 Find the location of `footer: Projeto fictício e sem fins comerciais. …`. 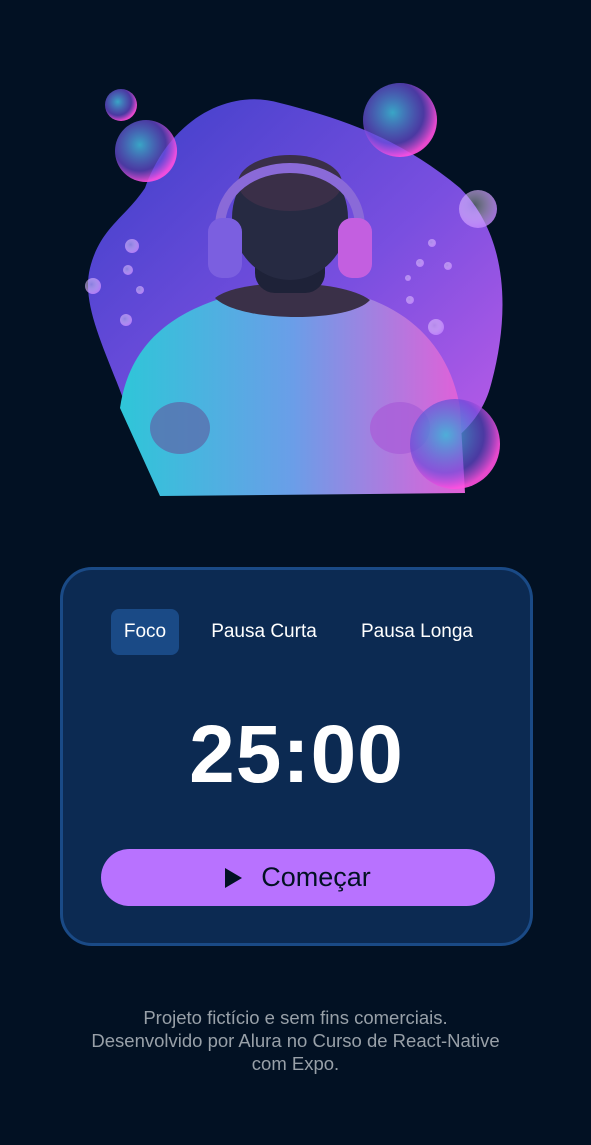

footer: Projeto fictício e sem fins comerciais. … is located at coordinates (295, 1040).